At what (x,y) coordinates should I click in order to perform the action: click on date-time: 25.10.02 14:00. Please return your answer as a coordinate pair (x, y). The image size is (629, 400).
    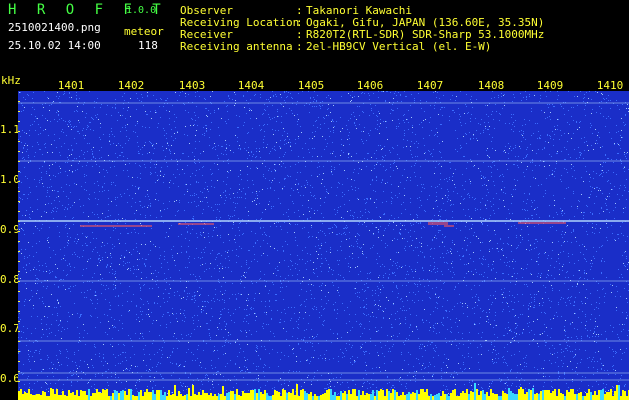
    Looking at the image, I should click on (54, 45).